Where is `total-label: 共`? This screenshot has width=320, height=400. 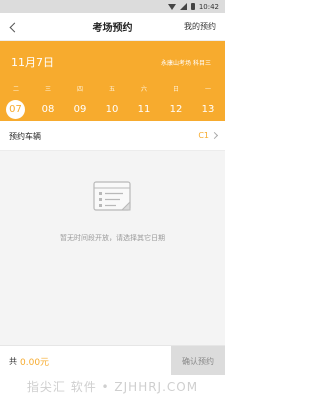
total-label: 共 is located at coordinates (13, 361).